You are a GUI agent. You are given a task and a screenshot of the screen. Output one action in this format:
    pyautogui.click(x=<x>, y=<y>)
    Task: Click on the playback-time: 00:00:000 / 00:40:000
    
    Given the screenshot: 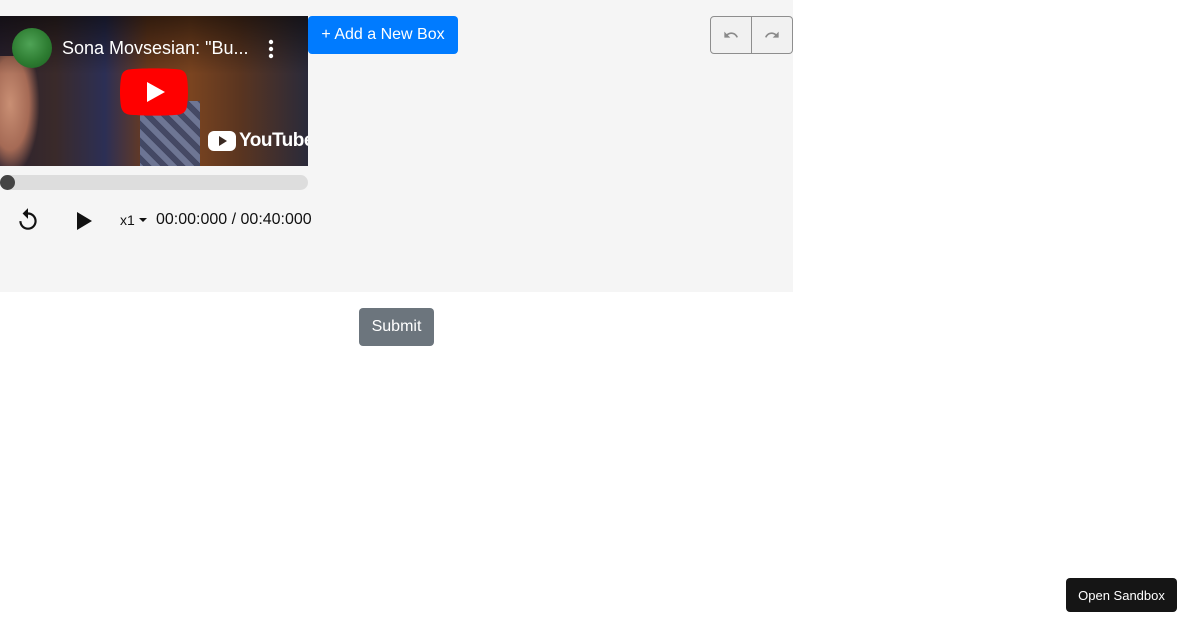 What is the action you would take?
    pyautogui.click(x=234, y=219)
    